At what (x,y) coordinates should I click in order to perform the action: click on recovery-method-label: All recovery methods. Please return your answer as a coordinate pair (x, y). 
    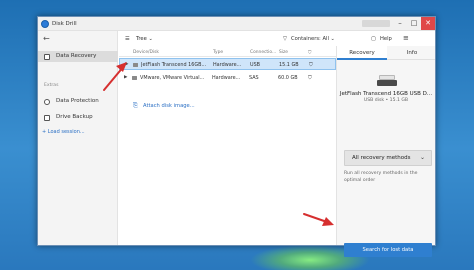
    Looking at the image, I should click on (381, 158).